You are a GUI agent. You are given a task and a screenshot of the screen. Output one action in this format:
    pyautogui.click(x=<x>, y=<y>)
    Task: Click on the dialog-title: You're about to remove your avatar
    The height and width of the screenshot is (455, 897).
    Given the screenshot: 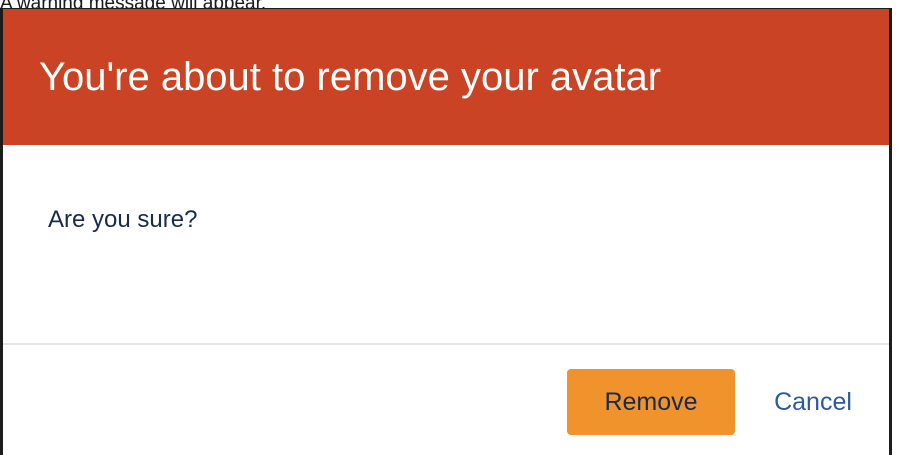 What is the action you would take?
    pyautogui.click(x=350, y=77)
    